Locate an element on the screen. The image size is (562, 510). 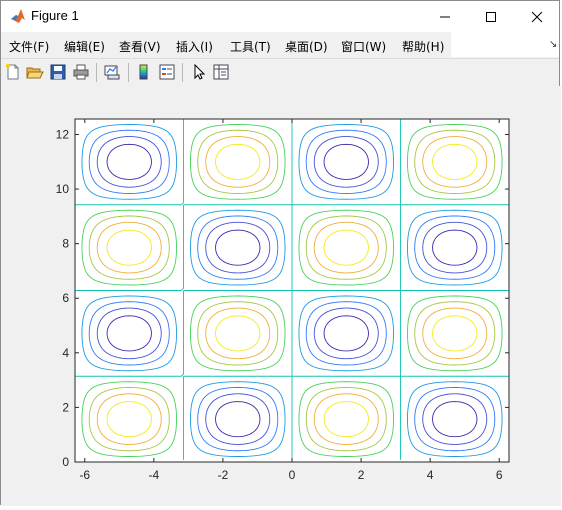
minimize-icon is located at coordinates (445, 16).